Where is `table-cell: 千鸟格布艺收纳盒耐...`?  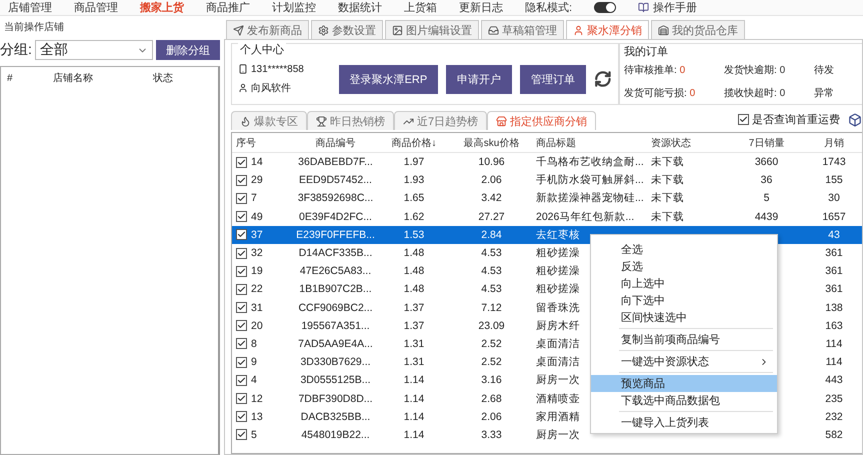 table-cell: 千鸟格布艺收纳盒耐... is located at coordinates (590, 162).